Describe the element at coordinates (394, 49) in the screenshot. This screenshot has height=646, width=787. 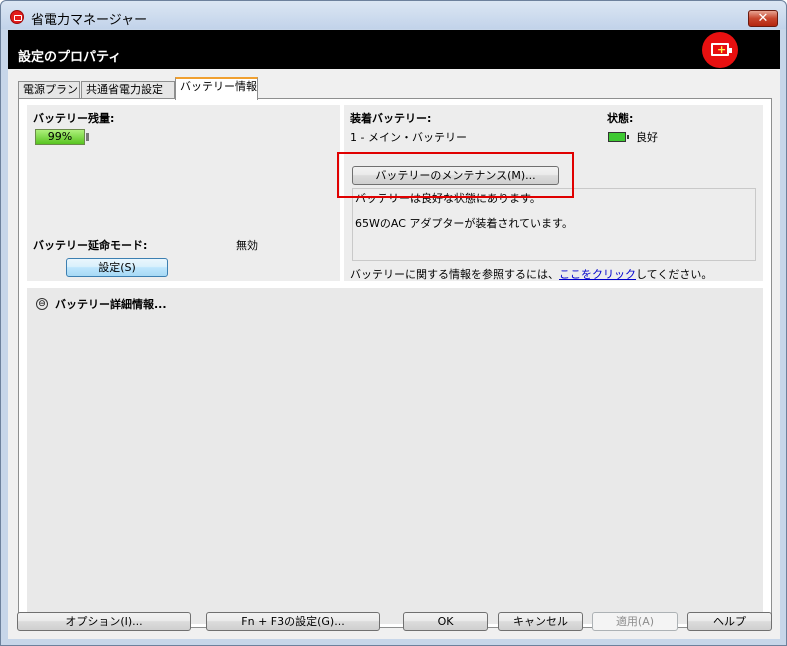
I see `header-band: 設定のプロパティ +` at that location.